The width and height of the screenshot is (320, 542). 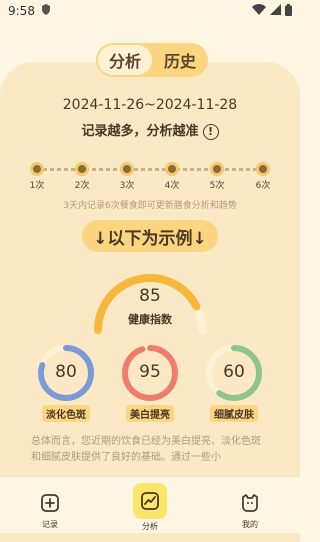 I want to click on chart-icon, so click(x=150, y=501).